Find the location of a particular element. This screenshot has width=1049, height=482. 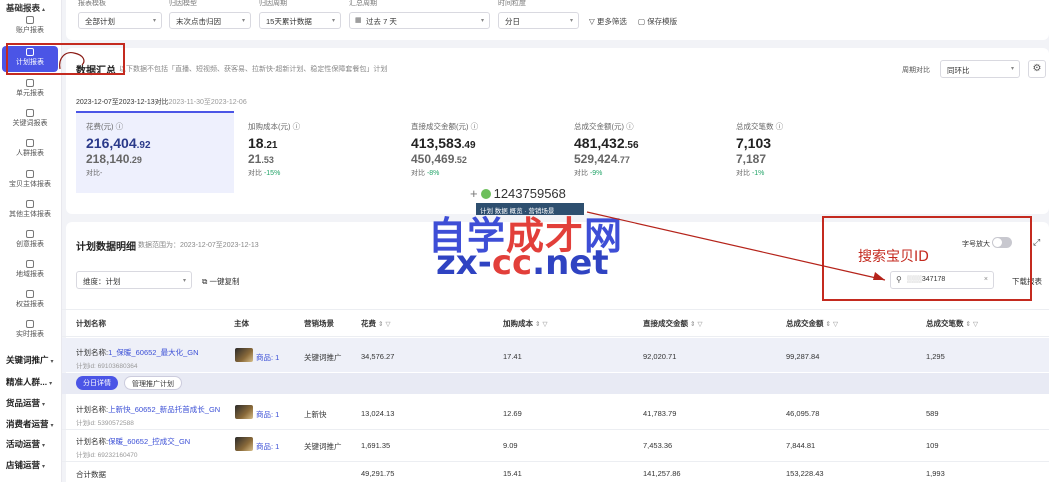

metric-total-orders: 总成交笔数 ⓘ 7,103 7,187 对比 -1% is located at coordinates (759, 149).